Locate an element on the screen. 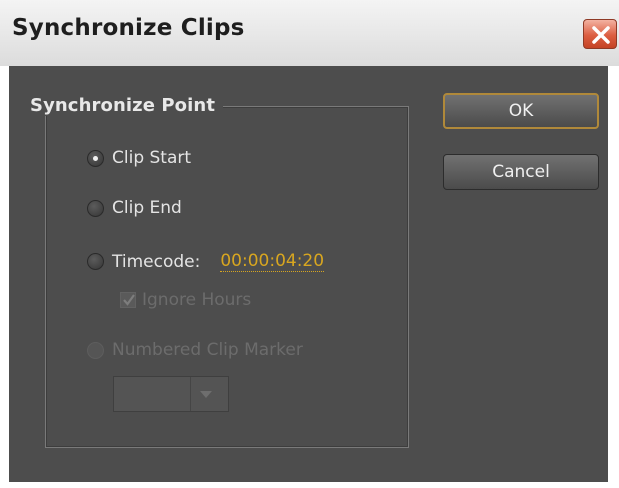 Image resolution: width=619 pixels, height=488 pixels. clip-start-label: Clip Start is located at coordinates (152, 158).